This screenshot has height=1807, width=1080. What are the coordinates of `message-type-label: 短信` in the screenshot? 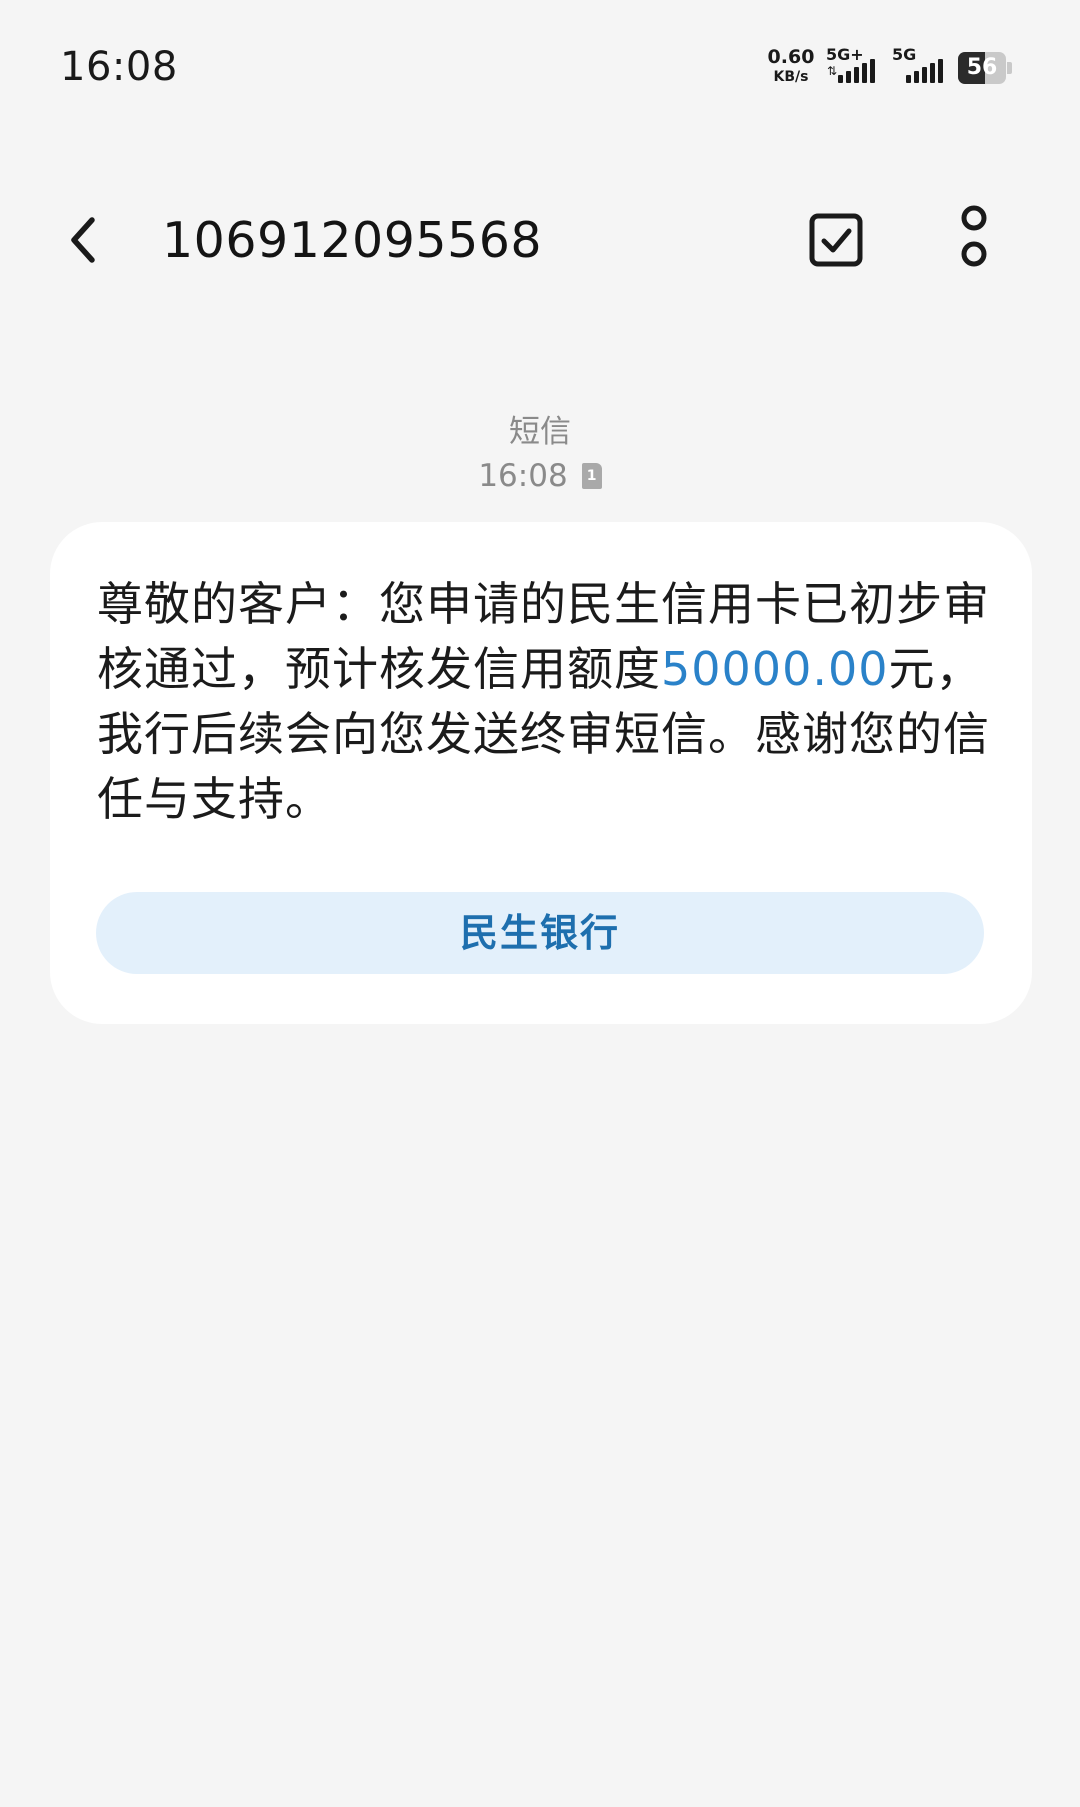 It's located at (540, 432).